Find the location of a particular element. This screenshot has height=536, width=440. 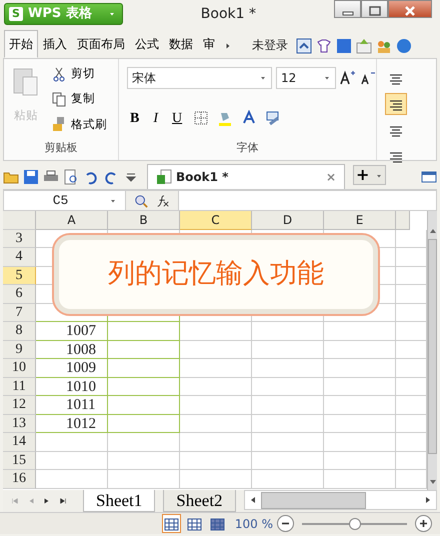

italic-button: I is located at coordinates (156, 118).